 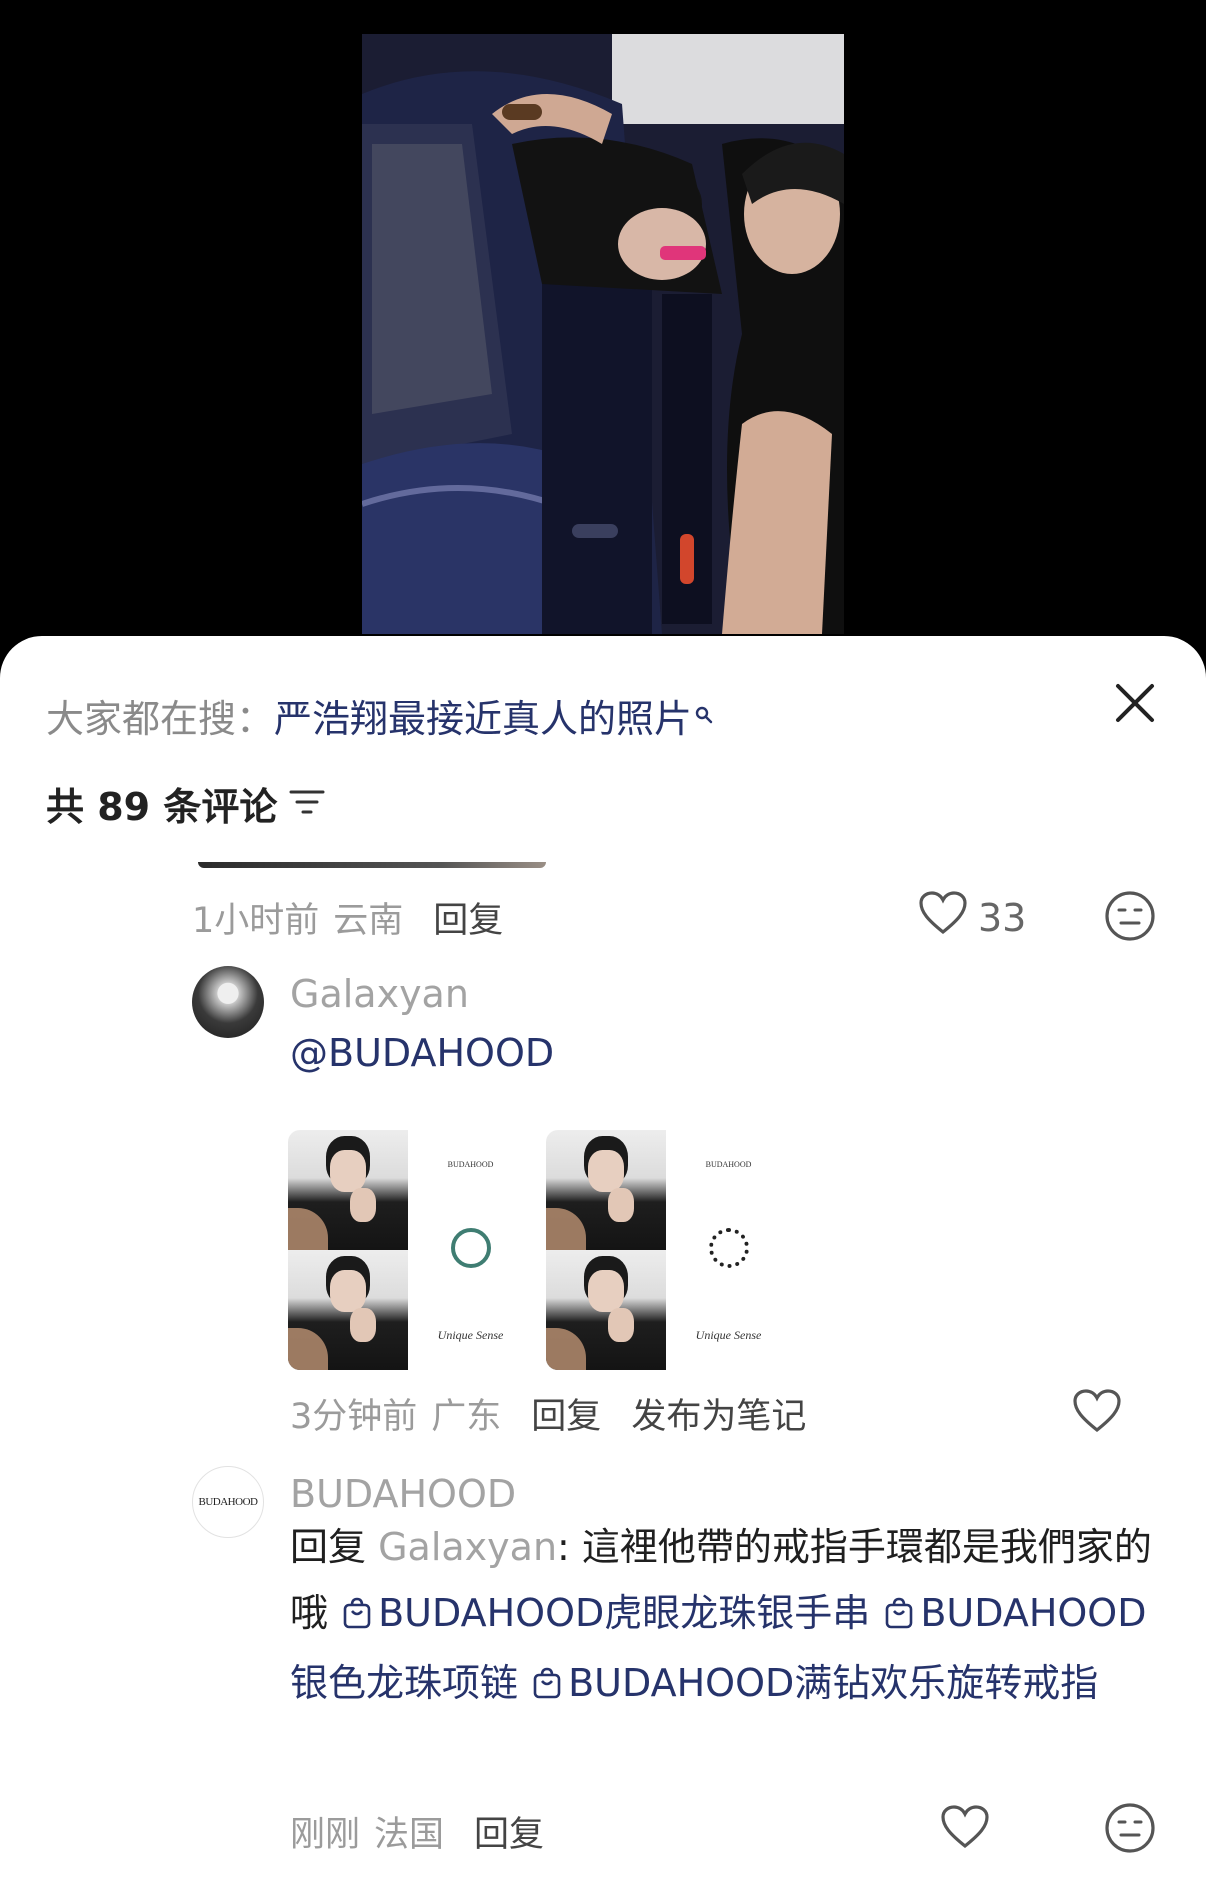 What do you see at coordinates (328, 1547) in the screenshot?
I see `reply-prefix: 回复` at bounding box center [328, 1547].